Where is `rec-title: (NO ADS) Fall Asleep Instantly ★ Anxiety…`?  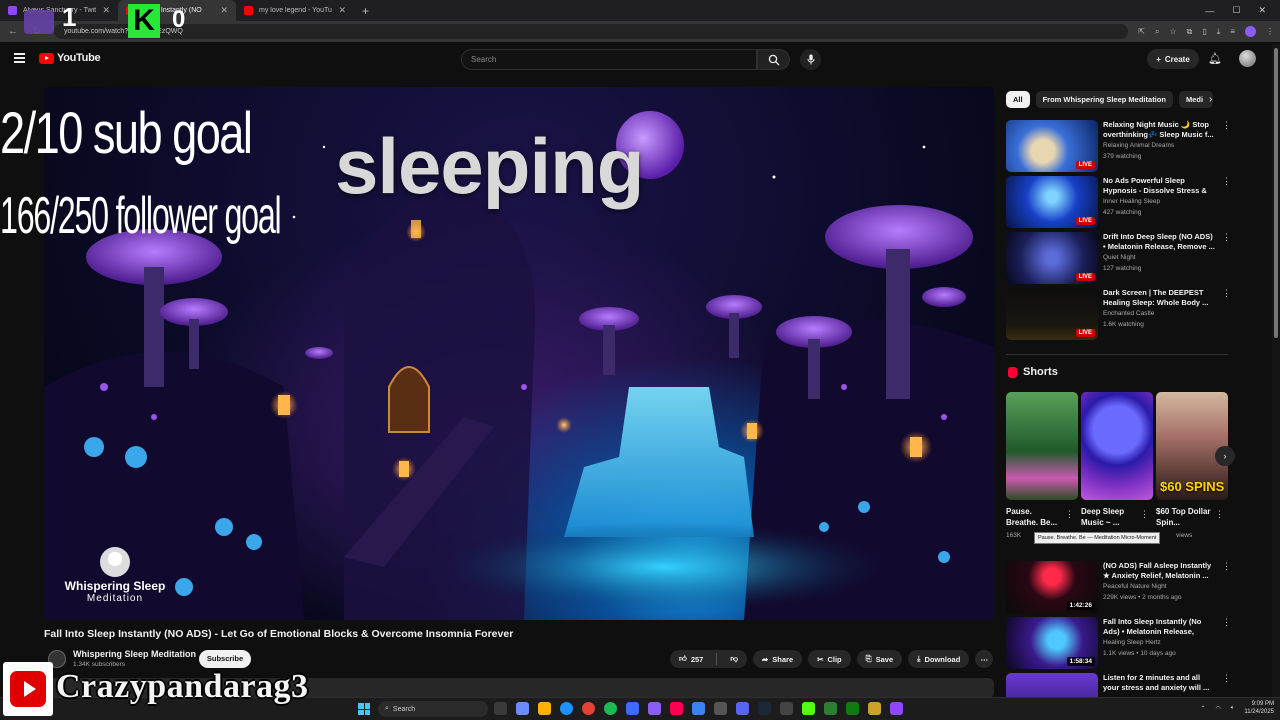 rec-title: (NO ADS) Fall Asleep Instantly ★ Anxiety… is located at coordinates (1159, 571).